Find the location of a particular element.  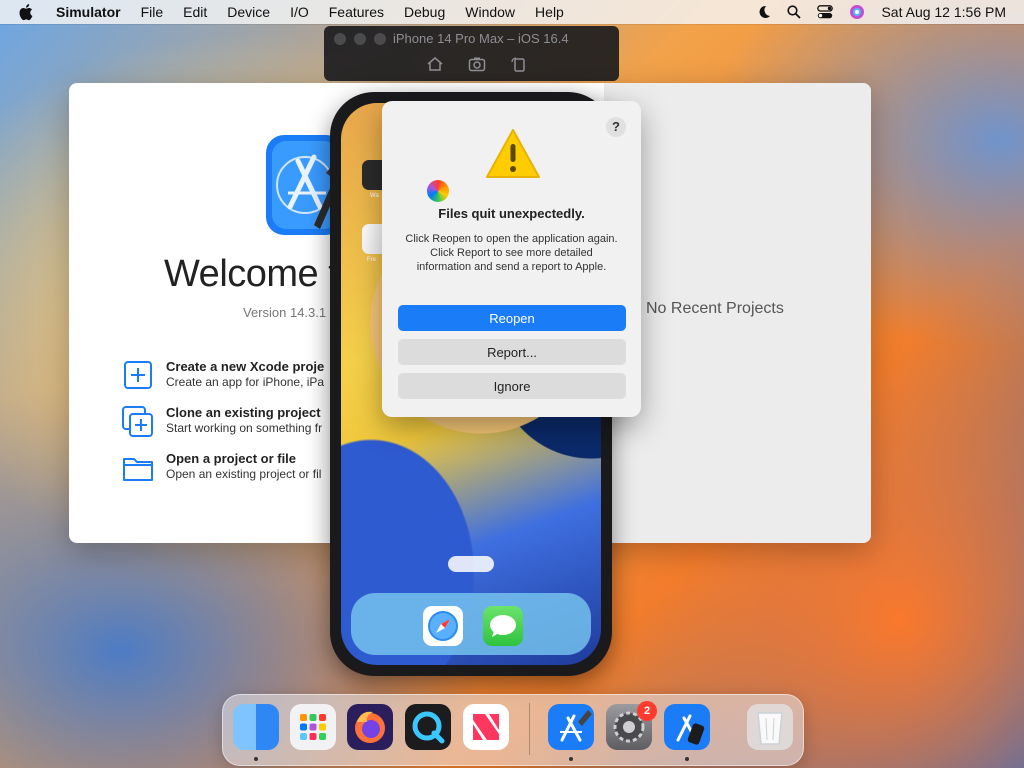

page-indicator is located at coordinates (471, 564).